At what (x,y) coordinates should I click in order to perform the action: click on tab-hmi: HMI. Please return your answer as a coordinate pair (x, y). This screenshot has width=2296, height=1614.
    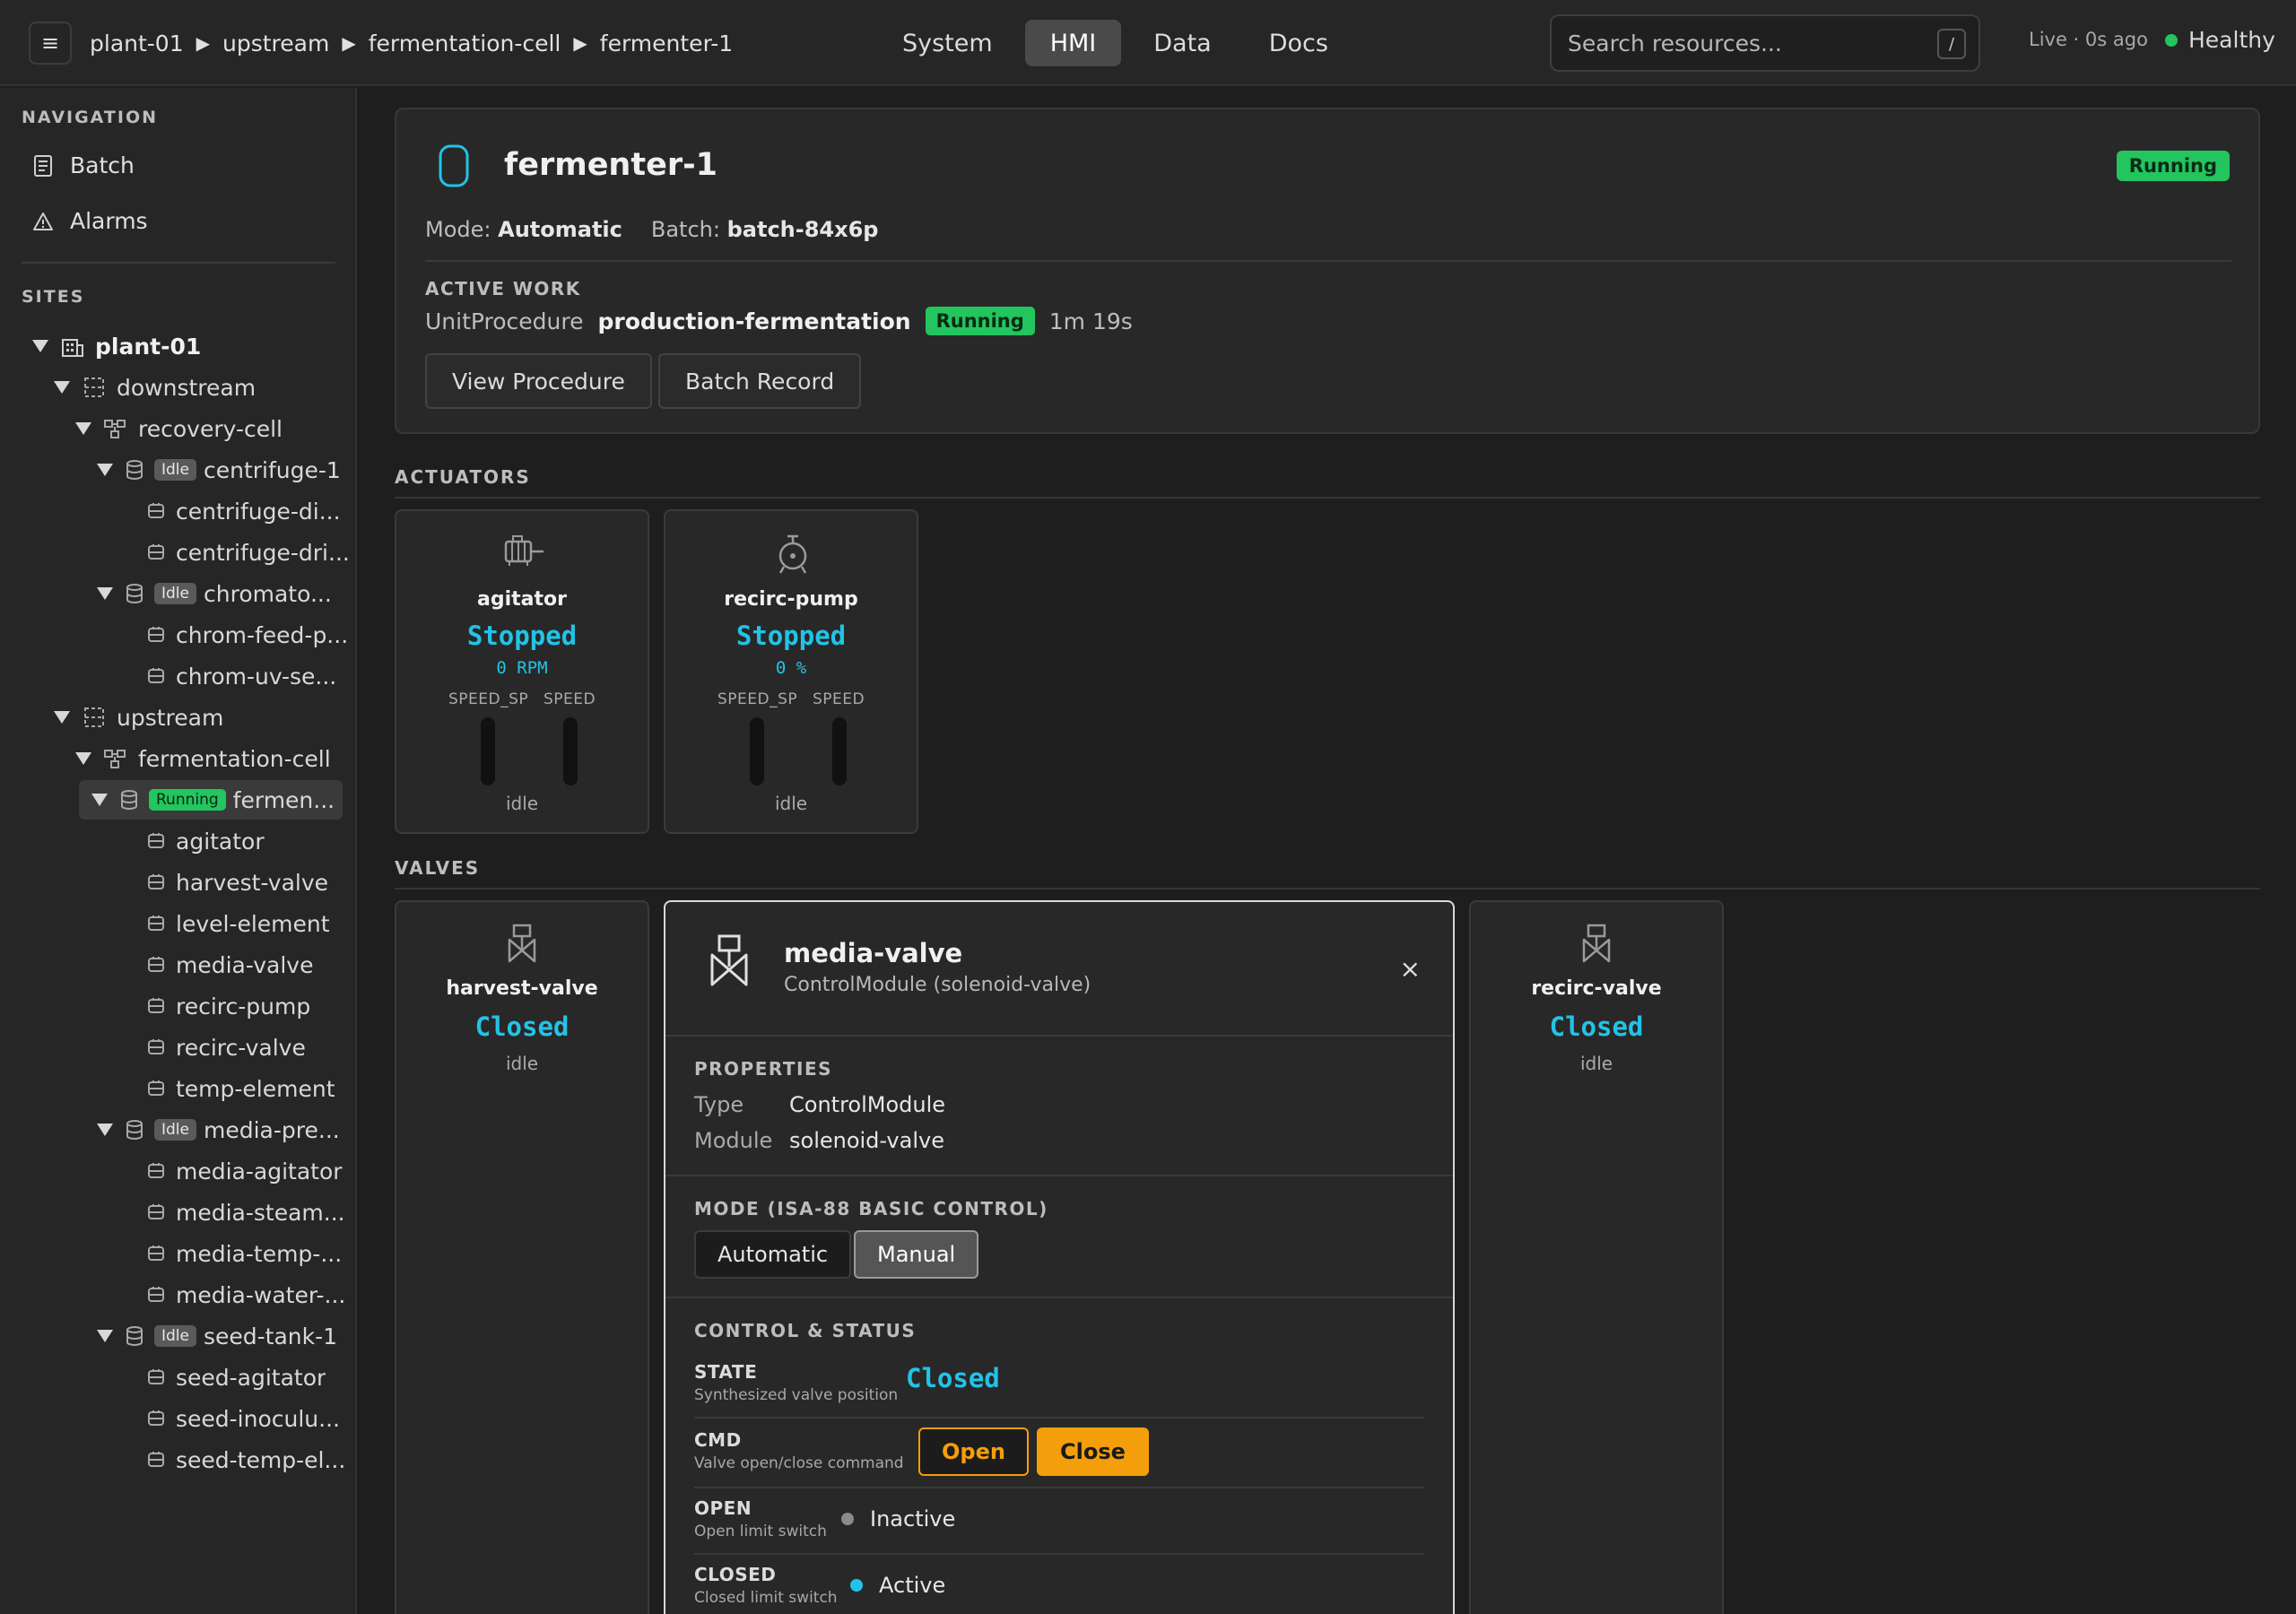
    Looking at the image, I should click on (1073, 43).